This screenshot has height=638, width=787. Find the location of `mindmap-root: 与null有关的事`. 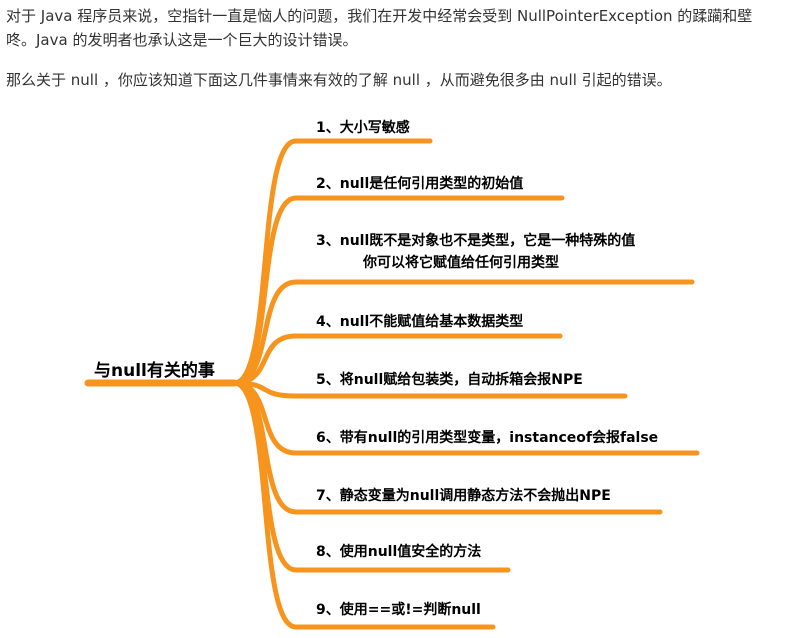

mindmap-root: 与null有关的事 is located at coordinates (154, 371).